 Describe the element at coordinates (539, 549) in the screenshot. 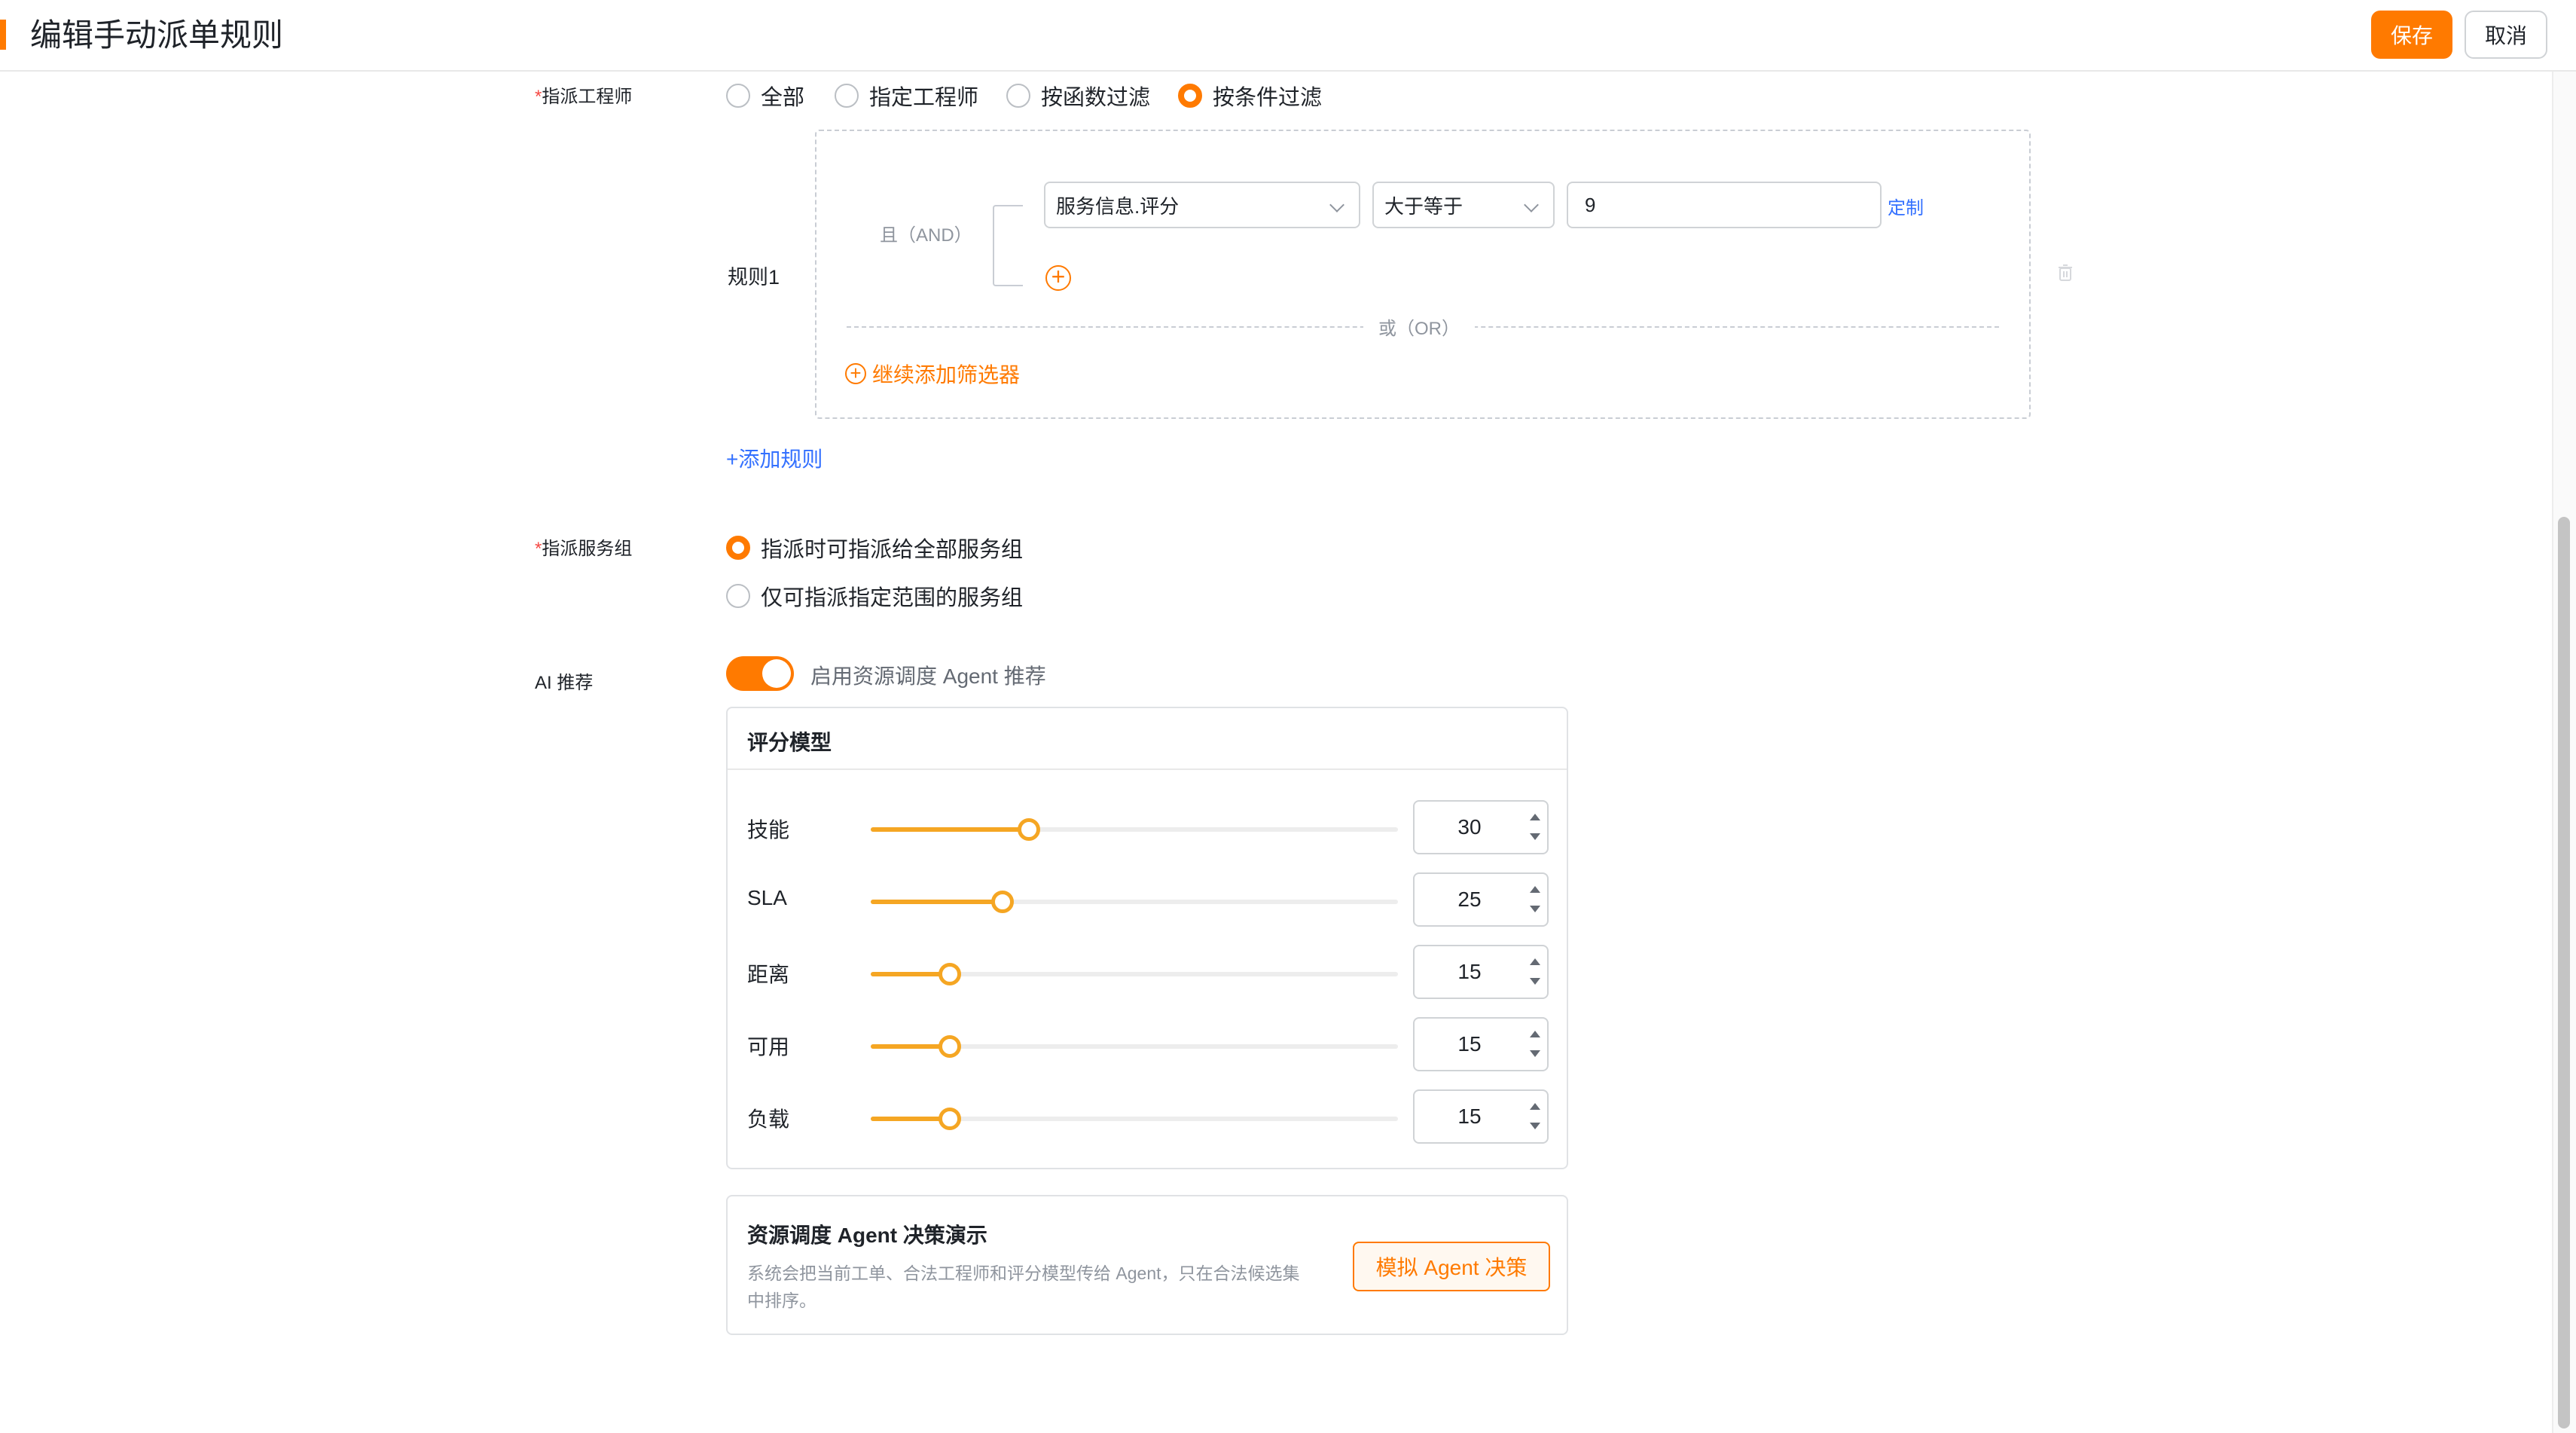

I see `required-mark: *` at that location.